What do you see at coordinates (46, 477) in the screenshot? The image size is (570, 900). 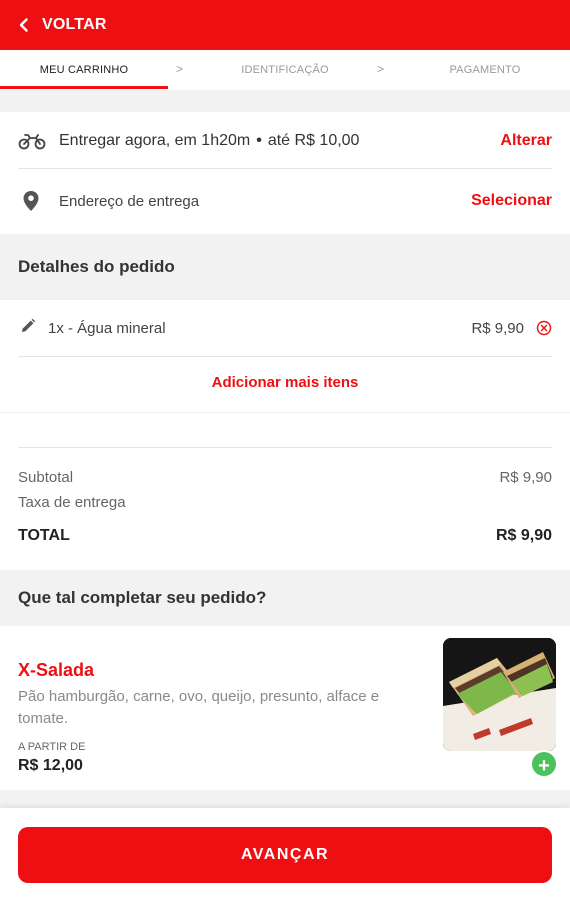 I see `subtotal-label: Subtotal` at bounding box center [46, 477].